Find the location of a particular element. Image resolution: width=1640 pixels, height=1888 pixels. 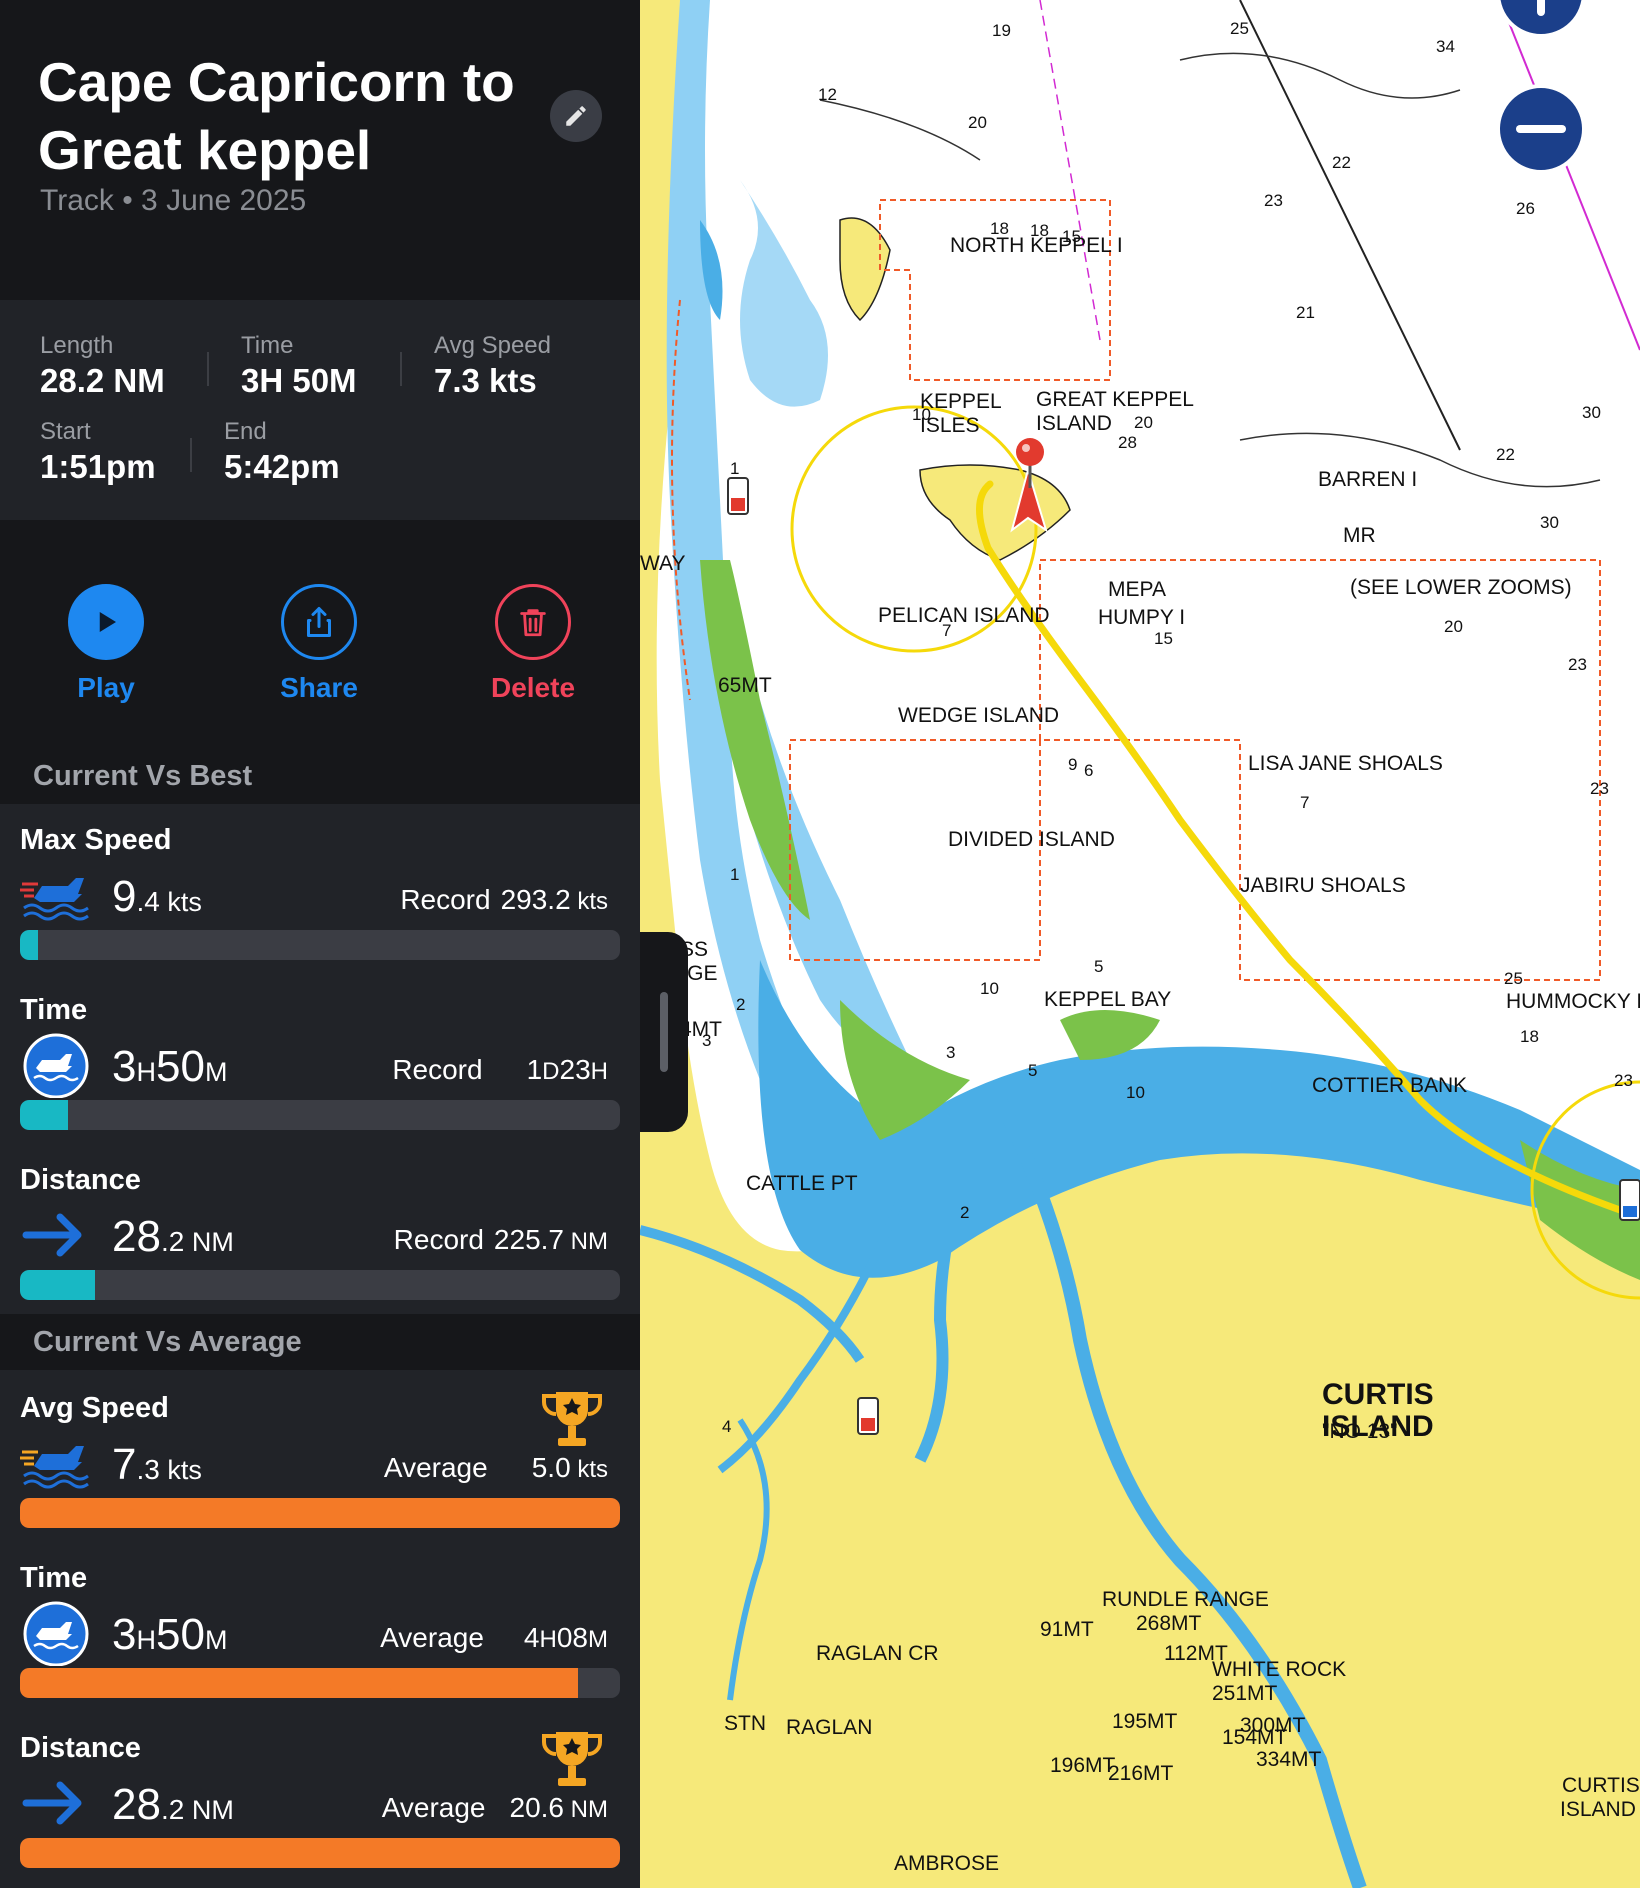

play-icon is located at coordinates (107, 622).